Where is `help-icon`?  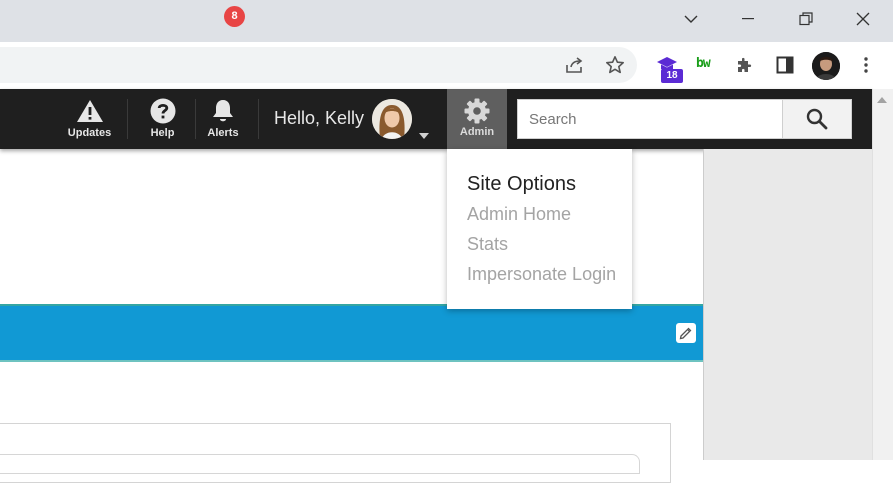
help-icon is located at coordinates (163, 111).